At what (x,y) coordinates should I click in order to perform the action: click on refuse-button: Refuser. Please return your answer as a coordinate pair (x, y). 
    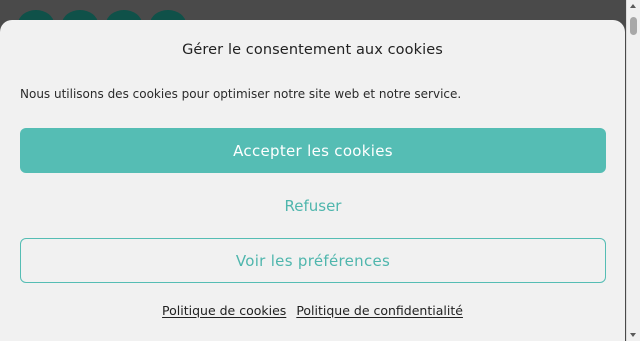
    Looking at the image, I should click on (313, 205).